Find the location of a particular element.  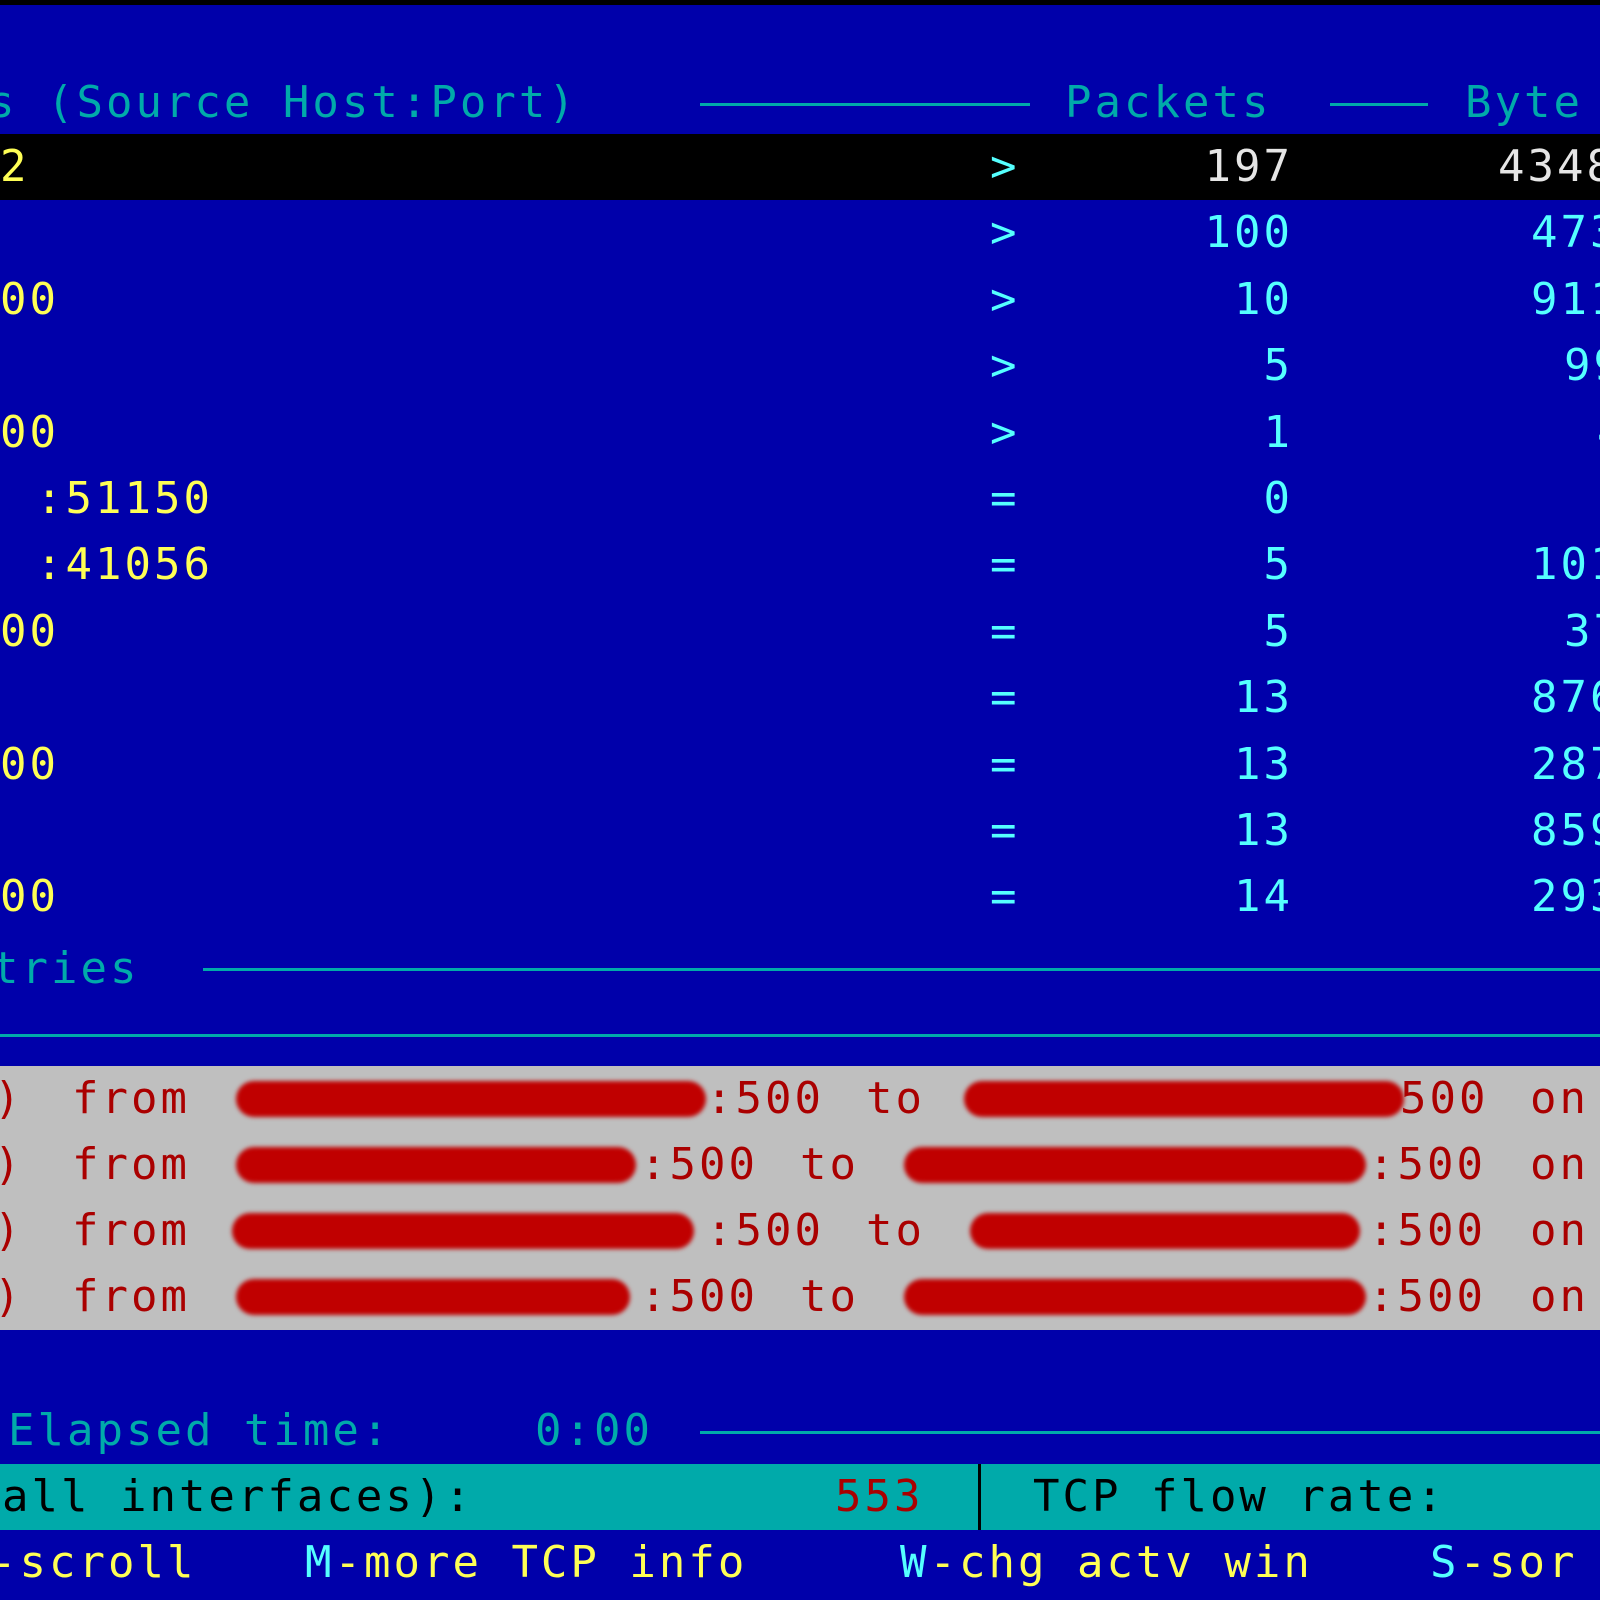

top-border is located at coordinates (800, 2).